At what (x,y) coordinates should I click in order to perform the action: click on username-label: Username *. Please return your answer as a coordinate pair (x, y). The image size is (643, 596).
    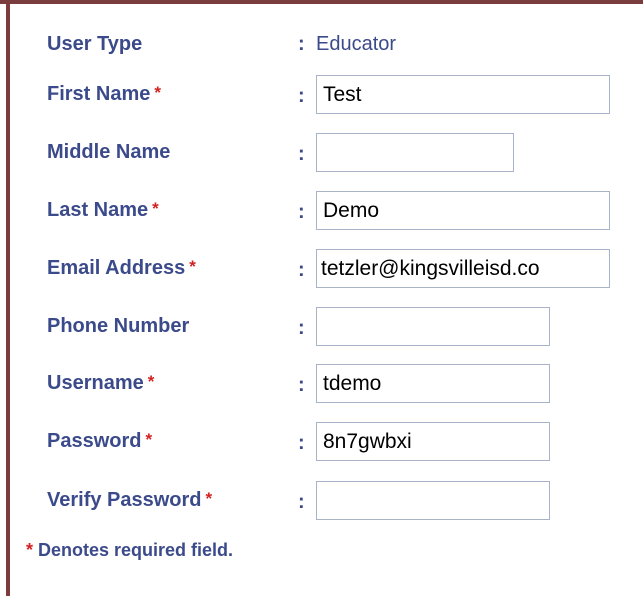
    Looking at the image, I should click on (101, 383).